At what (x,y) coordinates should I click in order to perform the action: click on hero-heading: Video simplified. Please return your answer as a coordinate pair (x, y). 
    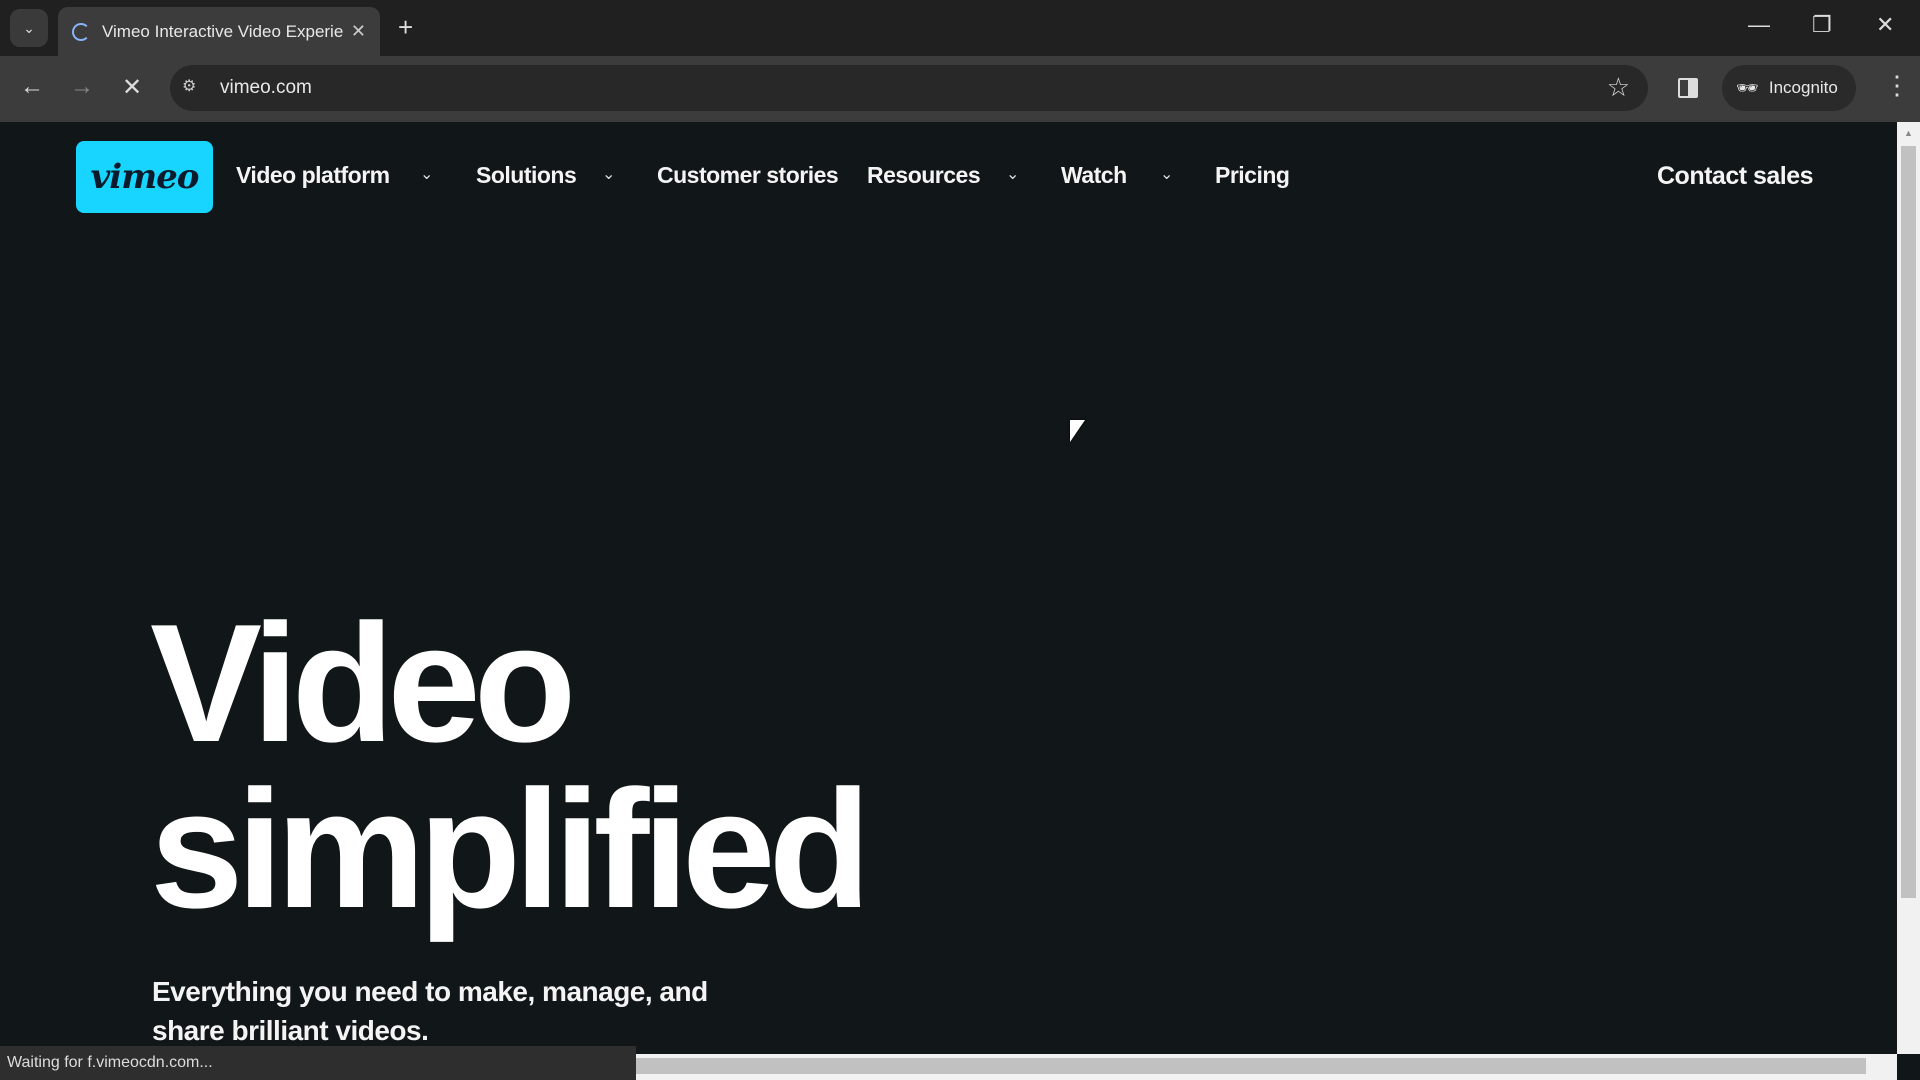
    Looking at the image, I should click on (510, 766).